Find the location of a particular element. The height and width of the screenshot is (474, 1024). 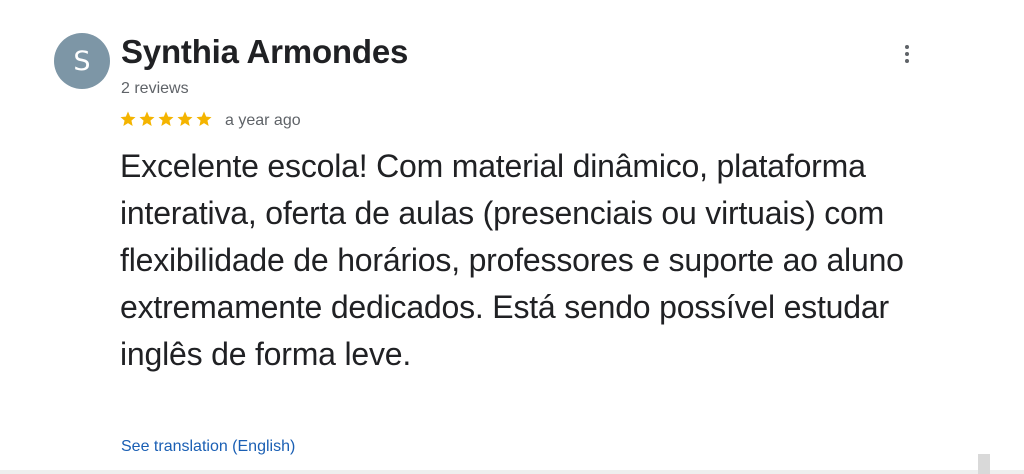

review-count: 2 reviews is located at coordinates (155, 89).